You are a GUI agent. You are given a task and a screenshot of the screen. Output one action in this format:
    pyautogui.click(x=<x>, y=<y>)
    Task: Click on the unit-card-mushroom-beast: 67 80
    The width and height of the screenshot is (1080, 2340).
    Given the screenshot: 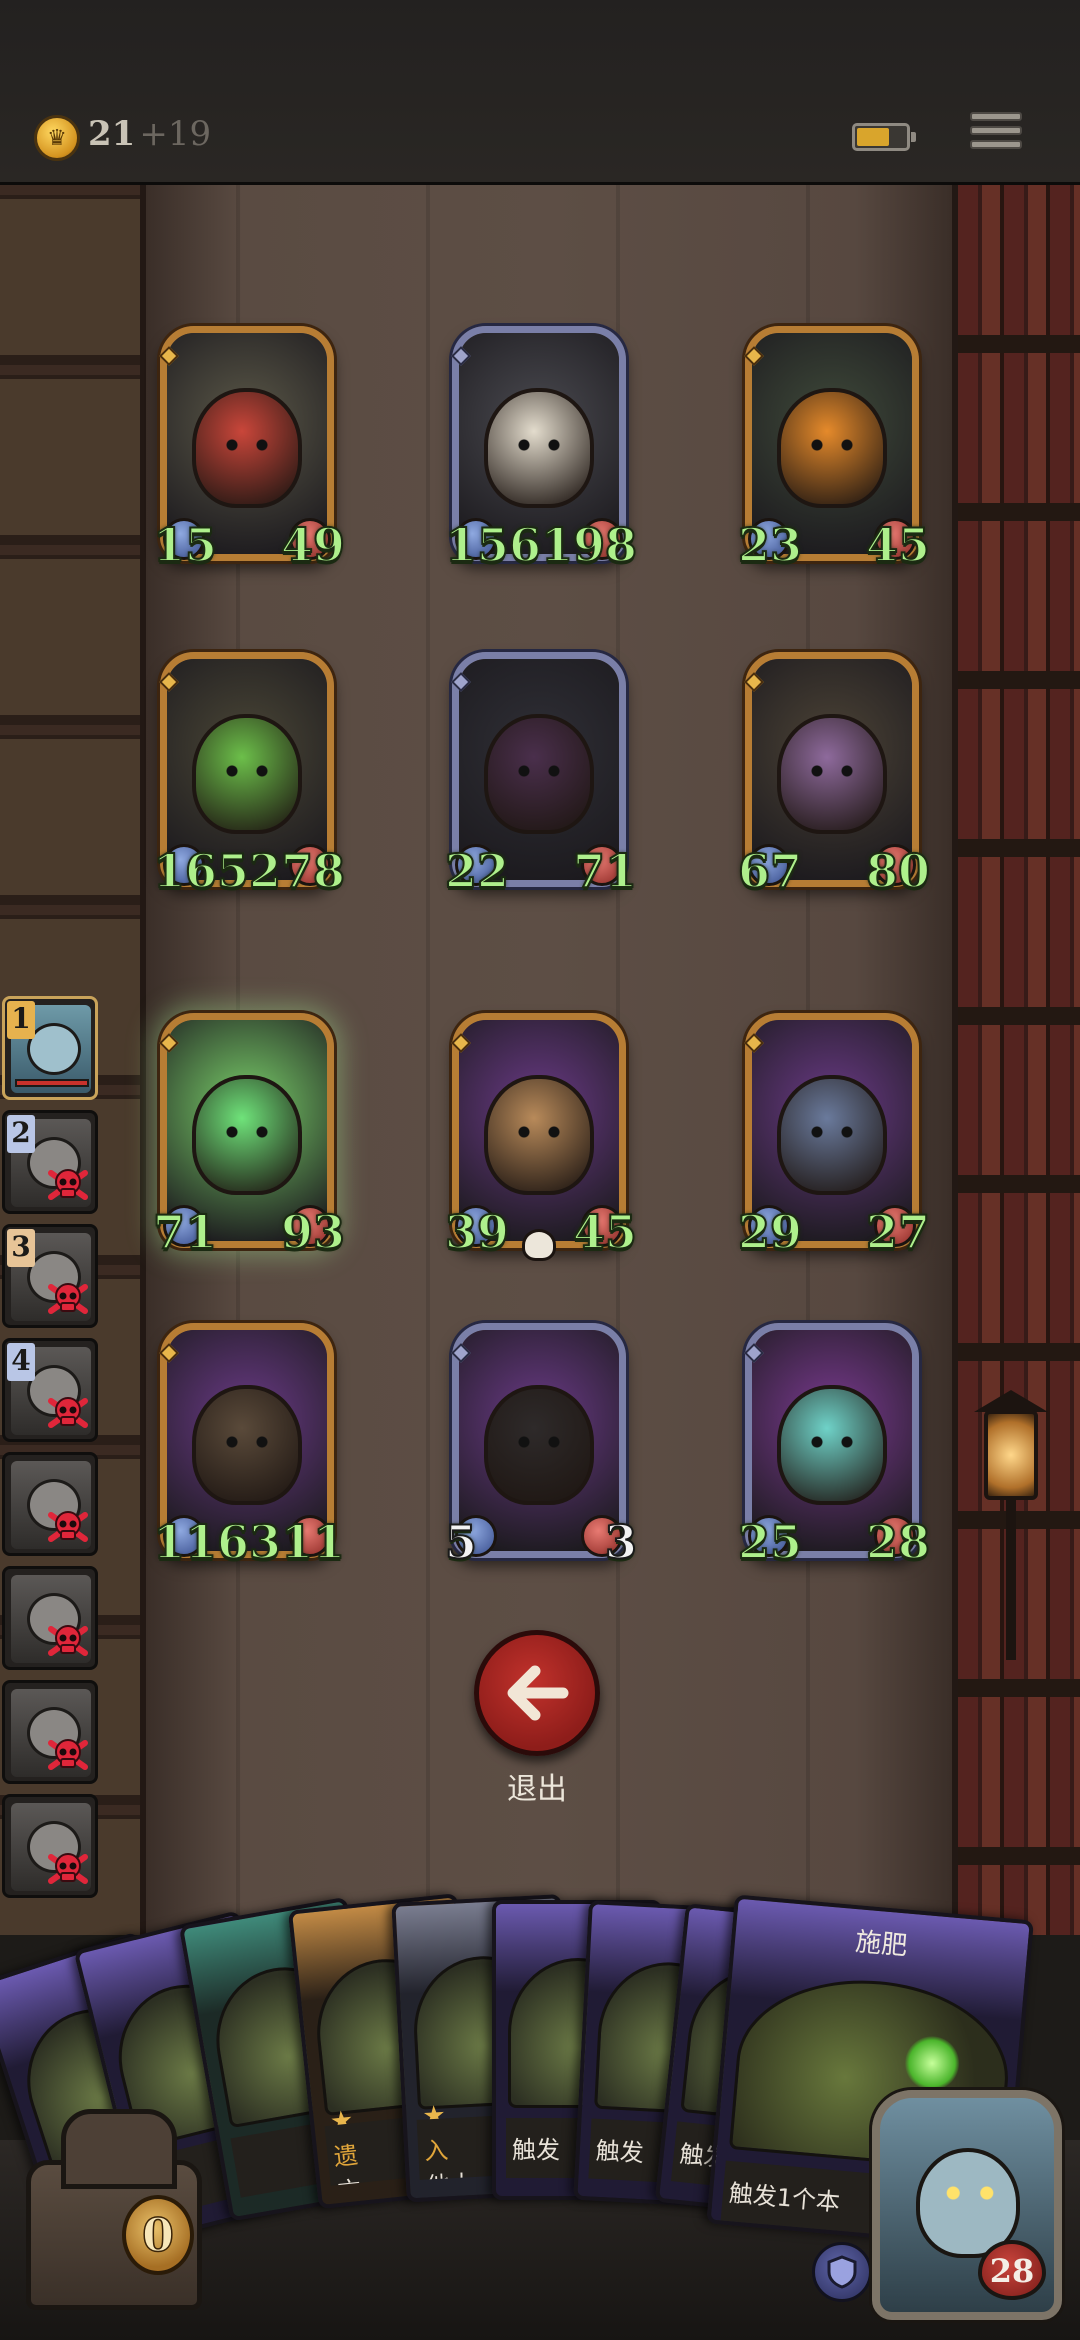 What is the action you would take?
    pyautogui.click(x=834, y=773)
    